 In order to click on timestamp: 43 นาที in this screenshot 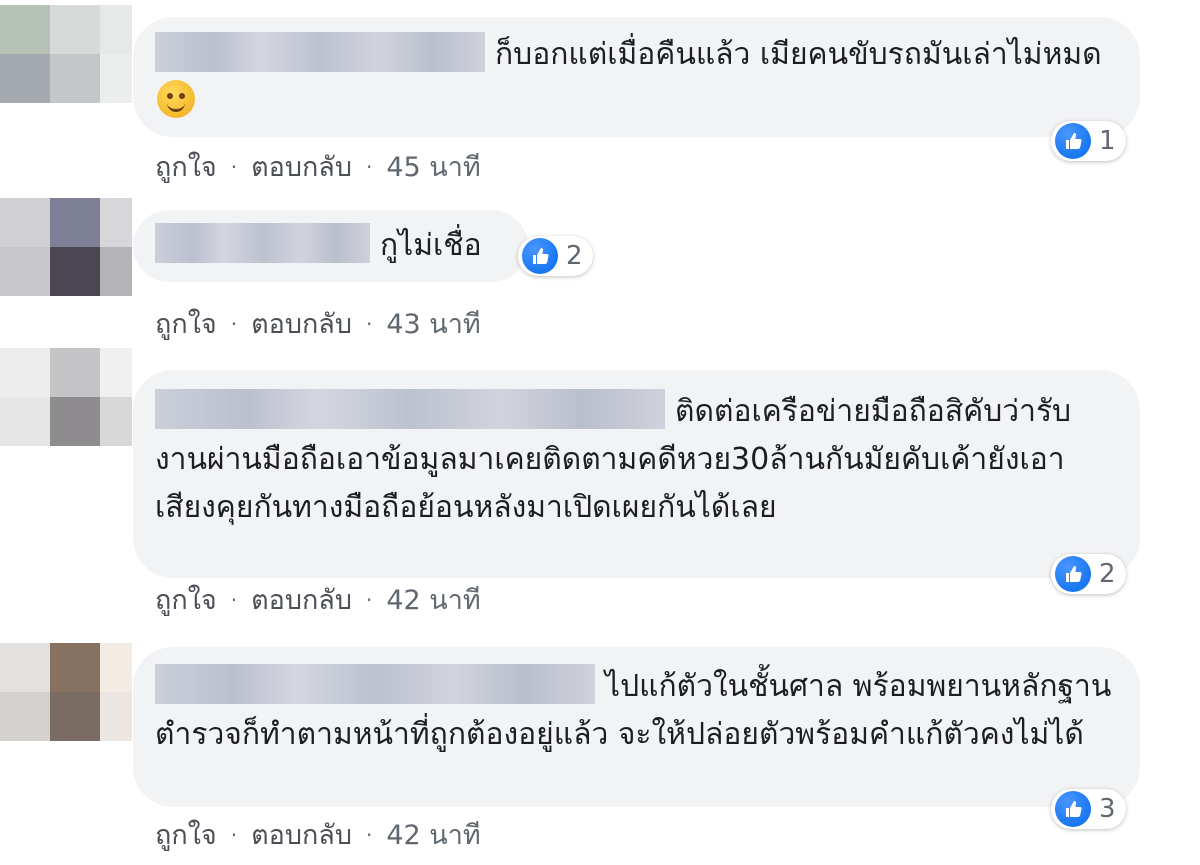, I will do `click(433, 323)`.